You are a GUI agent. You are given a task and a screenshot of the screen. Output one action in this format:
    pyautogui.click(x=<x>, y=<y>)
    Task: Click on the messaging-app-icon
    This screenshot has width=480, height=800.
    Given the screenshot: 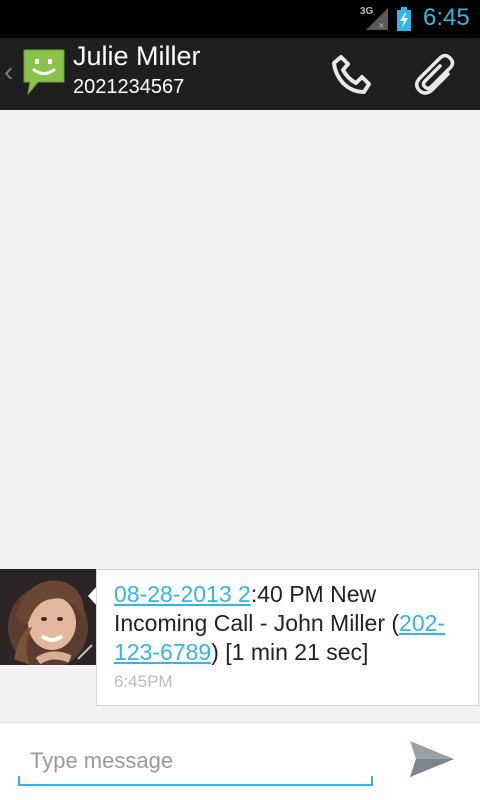 What is the action you would take?
    pyautogui.click(x=43, y=72)
    